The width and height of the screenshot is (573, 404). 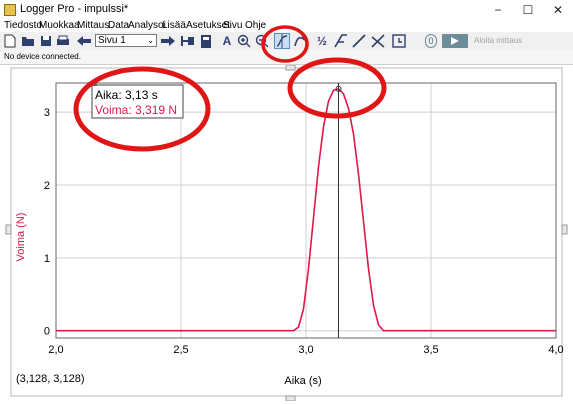 What do you see at coordinates (59, 26) in the screenshot?
I see `menu-muokkaa: Muokkaa` at bounding box center [59, 26].